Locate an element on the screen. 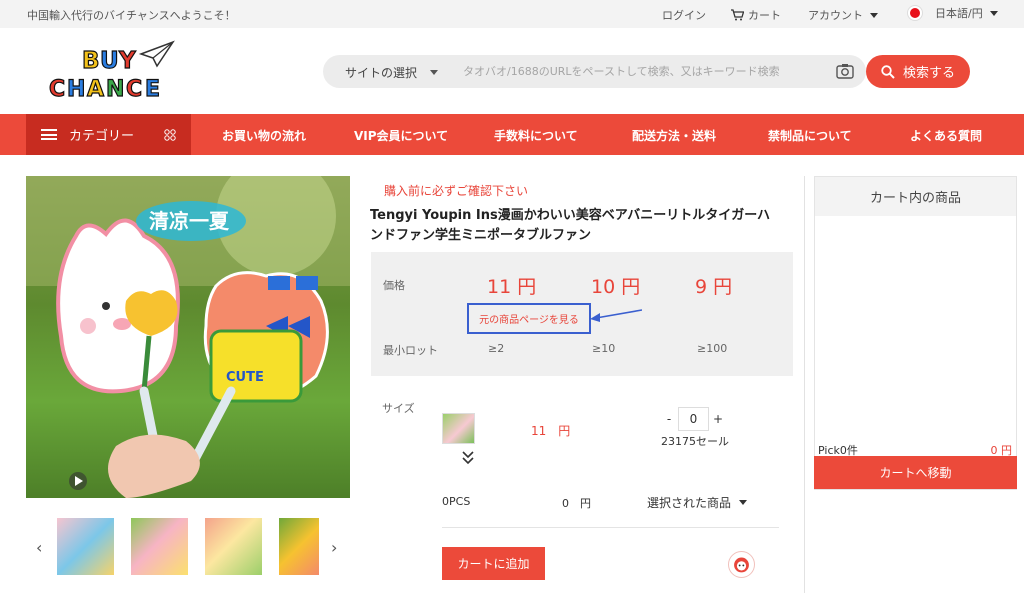 The height and width of the screenshot is (593, 1024). site-select-label: サイトの選択 is located at coordinates (381, 73).